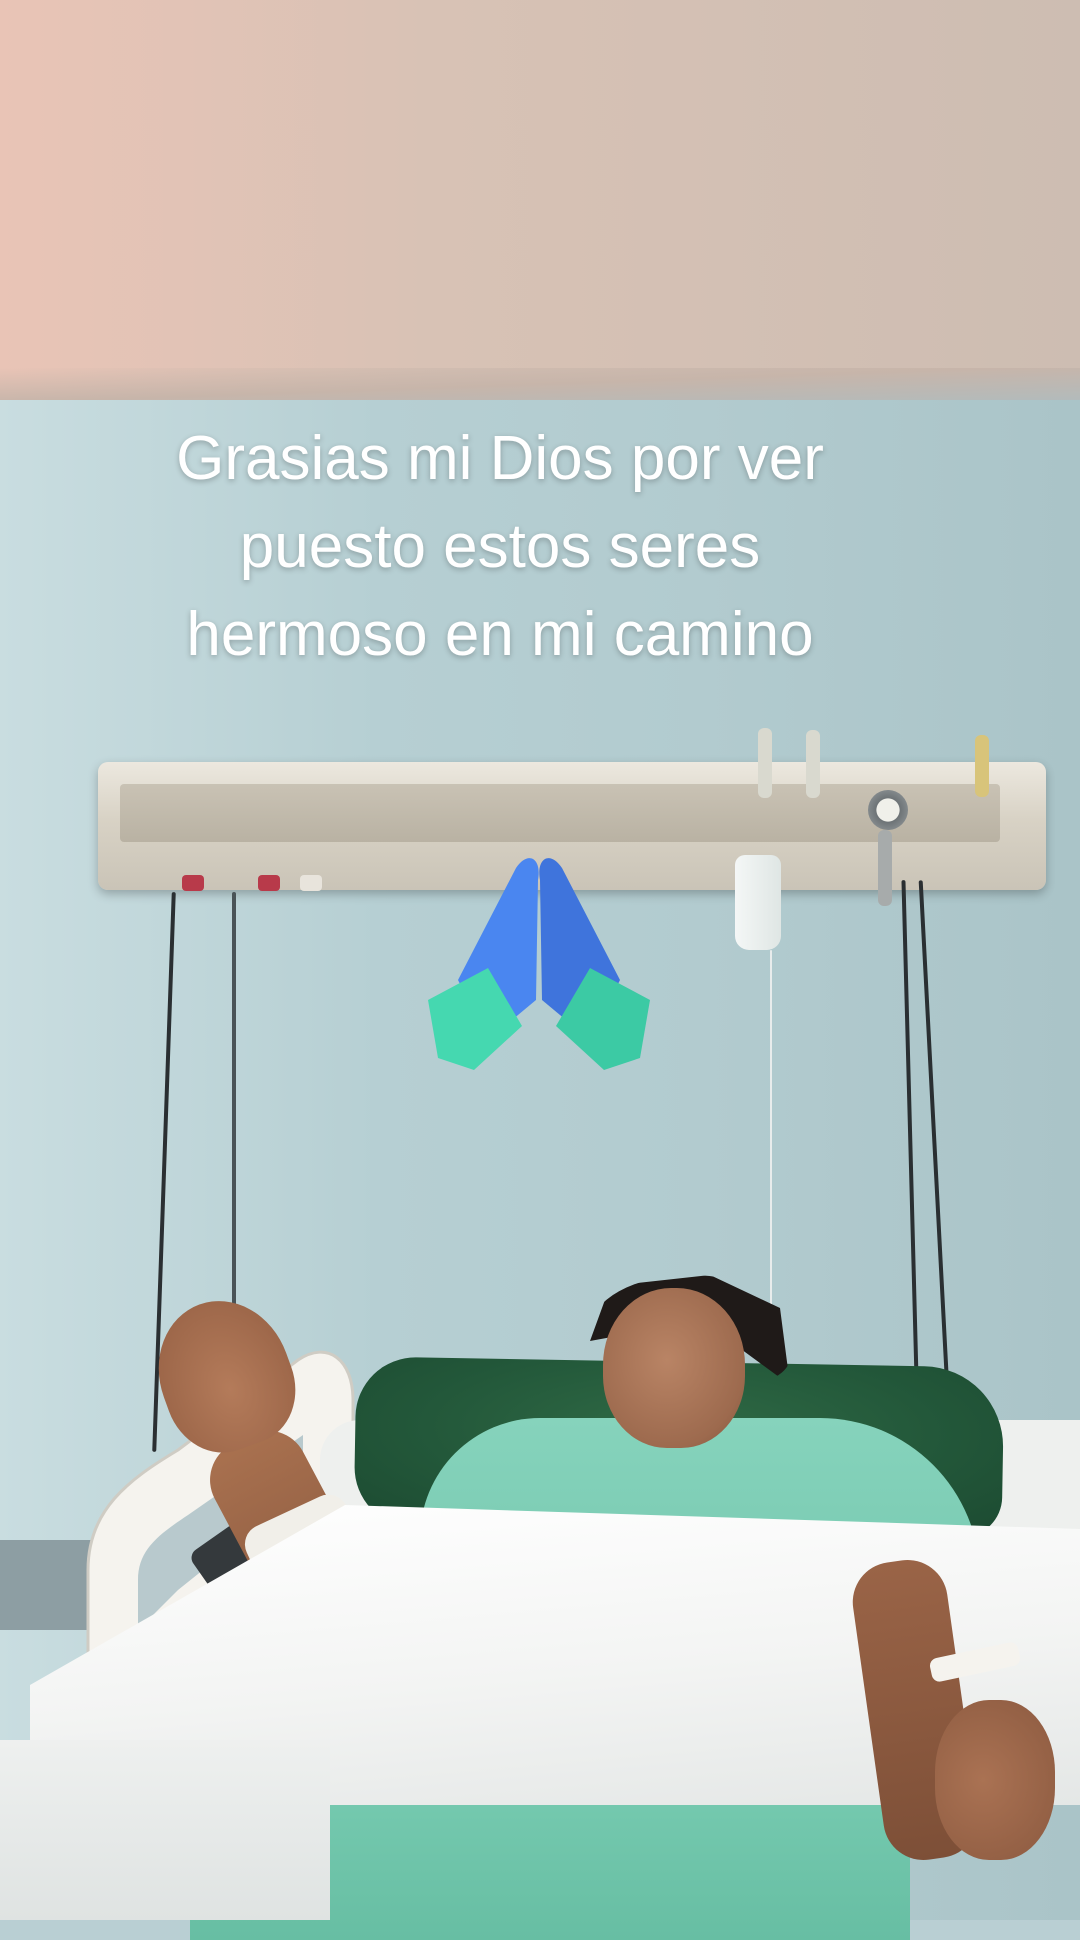 Image resolution: width=1080 pixels, height=1940 pixels. I want to click on patient-right-hand, so click(995, 1780).